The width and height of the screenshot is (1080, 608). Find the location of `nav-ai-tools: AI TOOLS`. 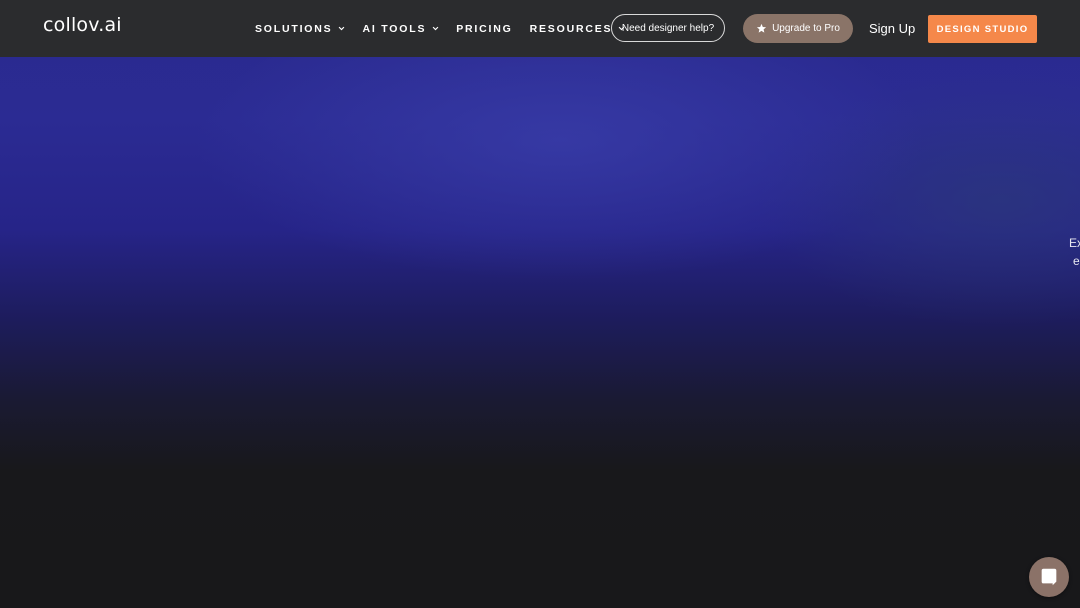

nav-ai-tools: AI TOOLS is located at coordinates (400, 29).